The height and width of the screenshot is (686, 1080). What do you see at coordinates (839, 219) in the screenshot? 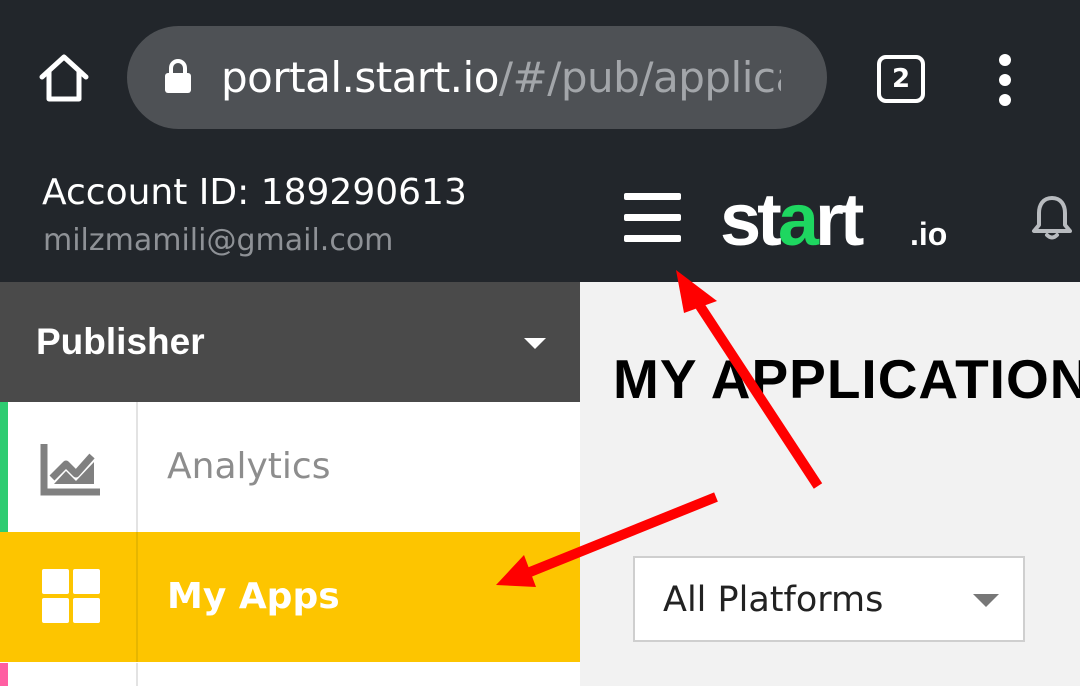
I see `logo-text-start-2: rt` at bounding box center [839, 219].